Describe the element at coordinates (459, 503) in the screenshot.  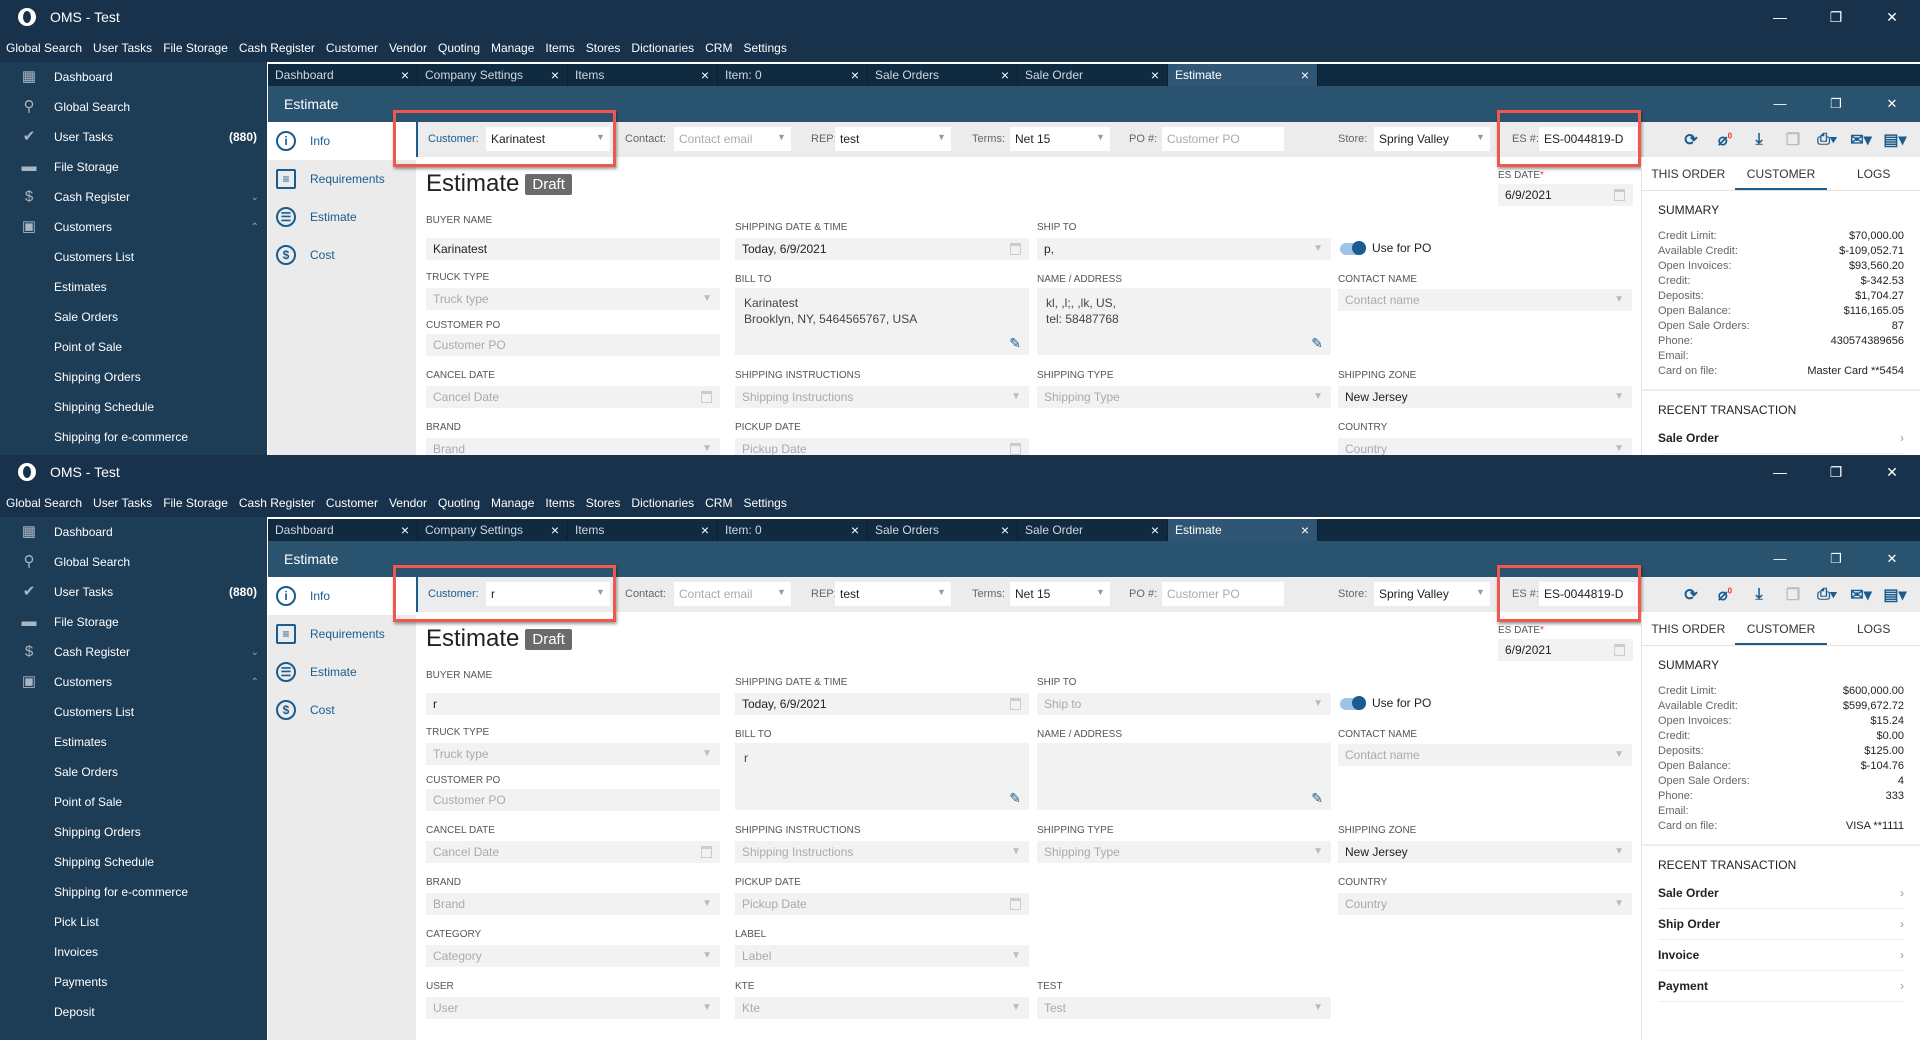
I see `menu-item: Quoting` at that location.